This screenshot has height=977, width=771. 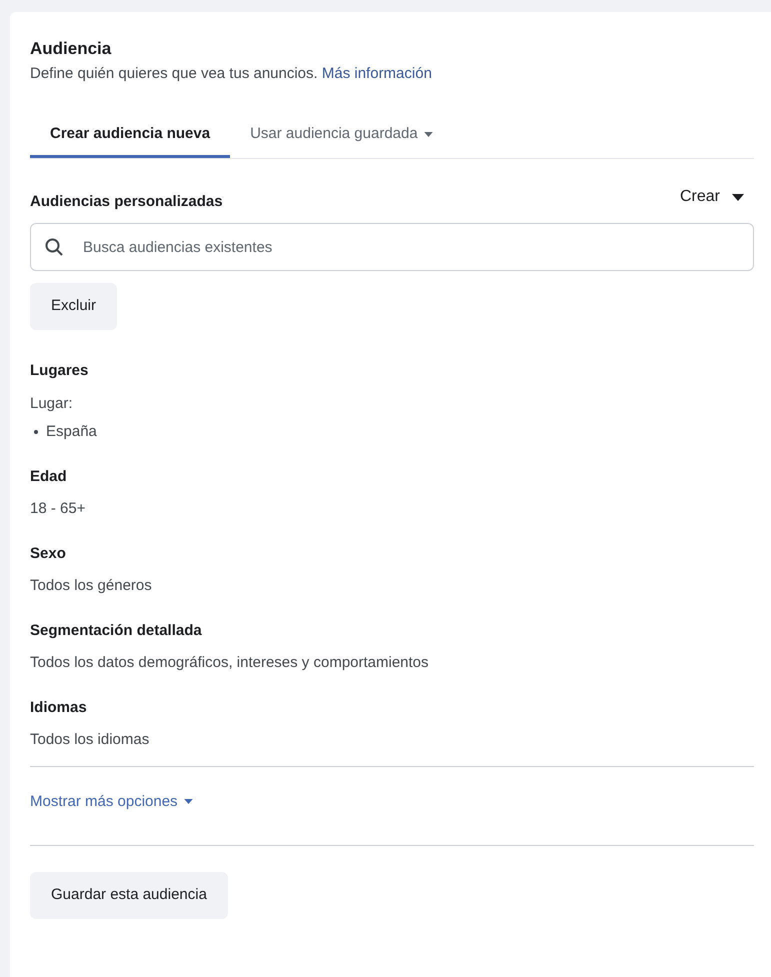 I want to click on more-options-link: Mostrar más opciones, so click(x=111, y=801).